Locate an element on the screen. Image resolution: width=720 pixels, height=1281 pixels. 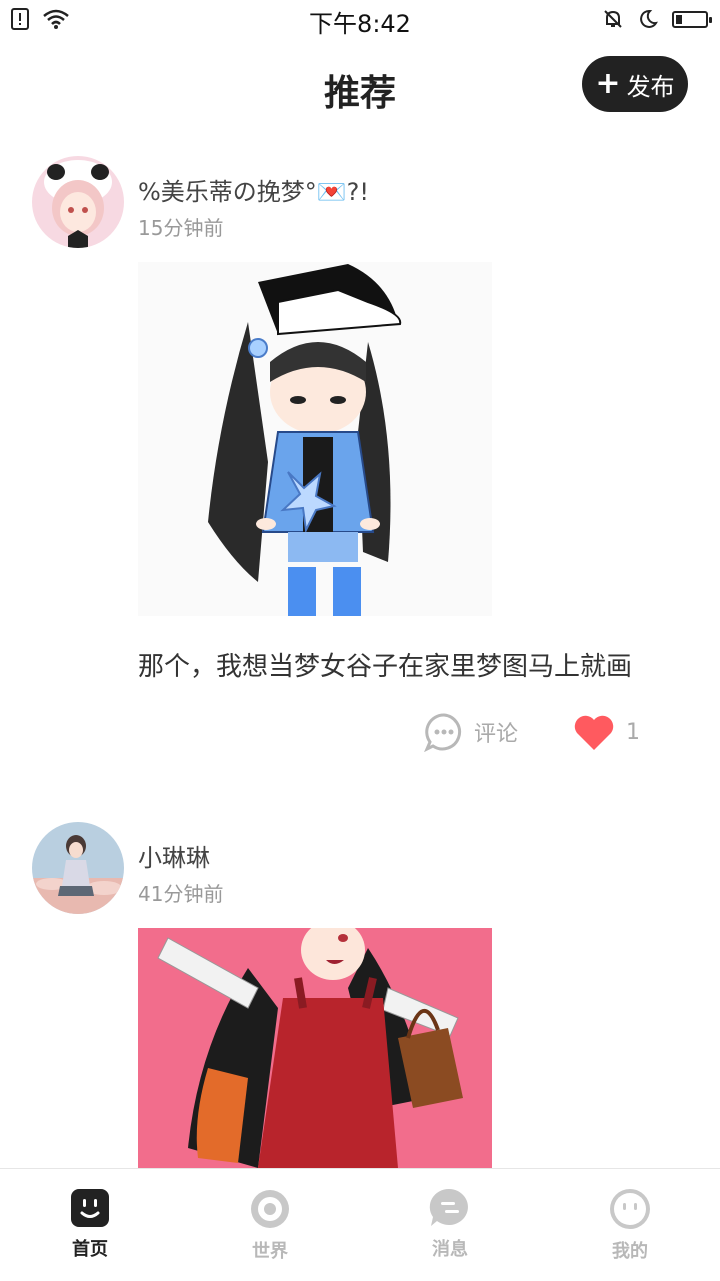
tab-home: 首页 is located at coordinates (90, 1225).